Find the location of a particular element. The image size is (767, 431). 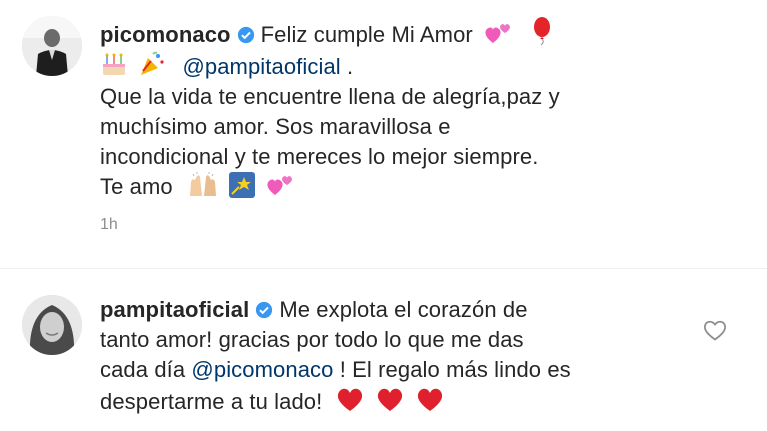

avatar-picomonaco-image is located at coordinates (52, 46).